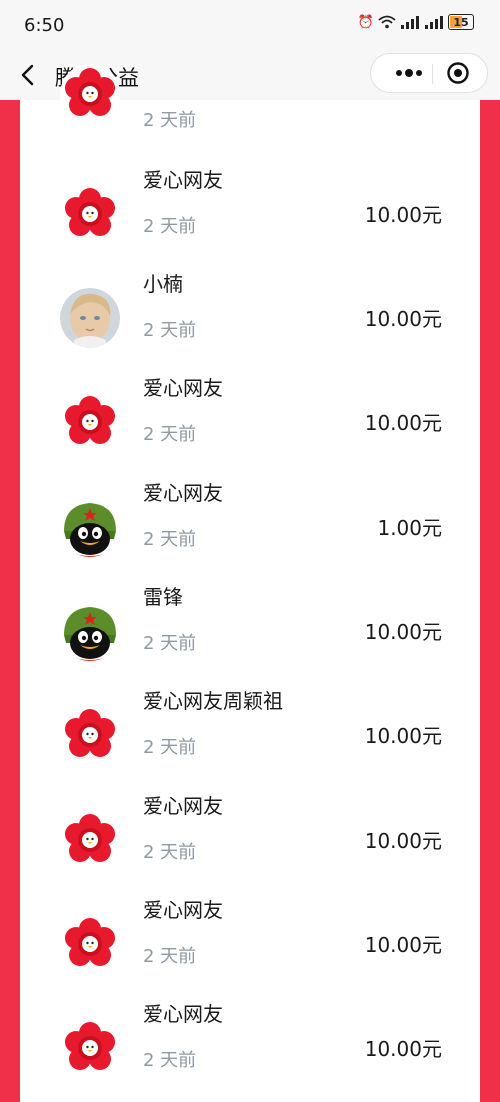 The width and height of the screenshot is (500, 1102). I want to click on list-item: 雷锋 2 天前 10.00元, so click(250, 621).